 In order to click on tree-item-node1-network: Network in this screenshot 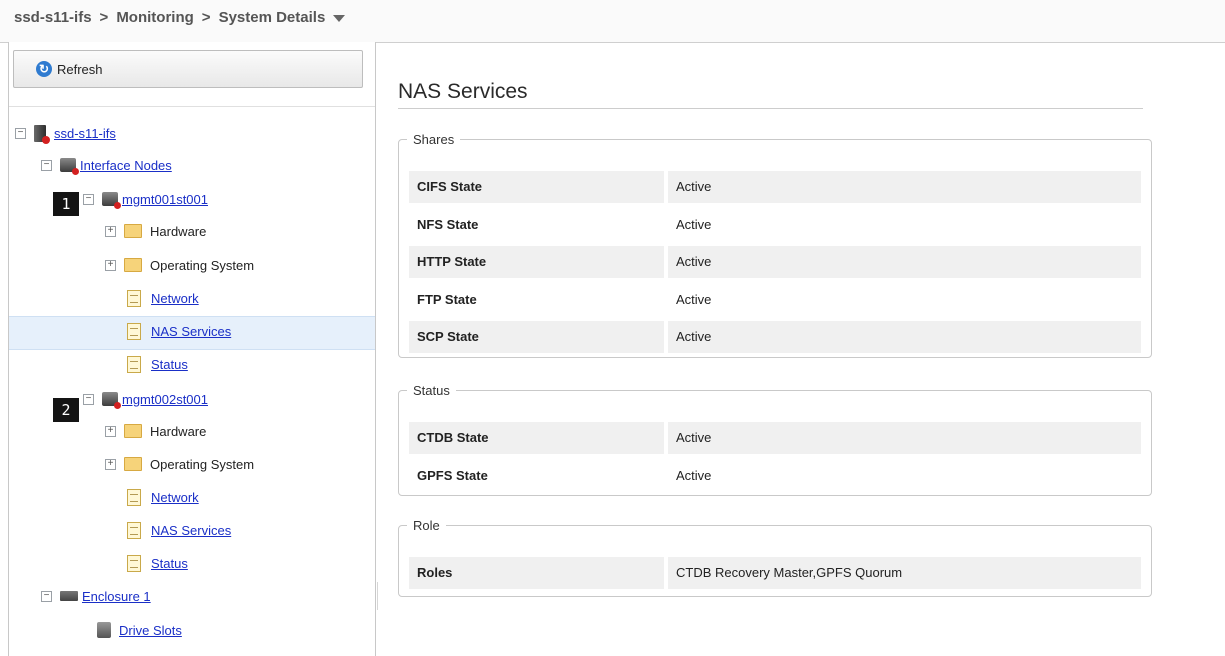, I will do `click(163, 298)`.